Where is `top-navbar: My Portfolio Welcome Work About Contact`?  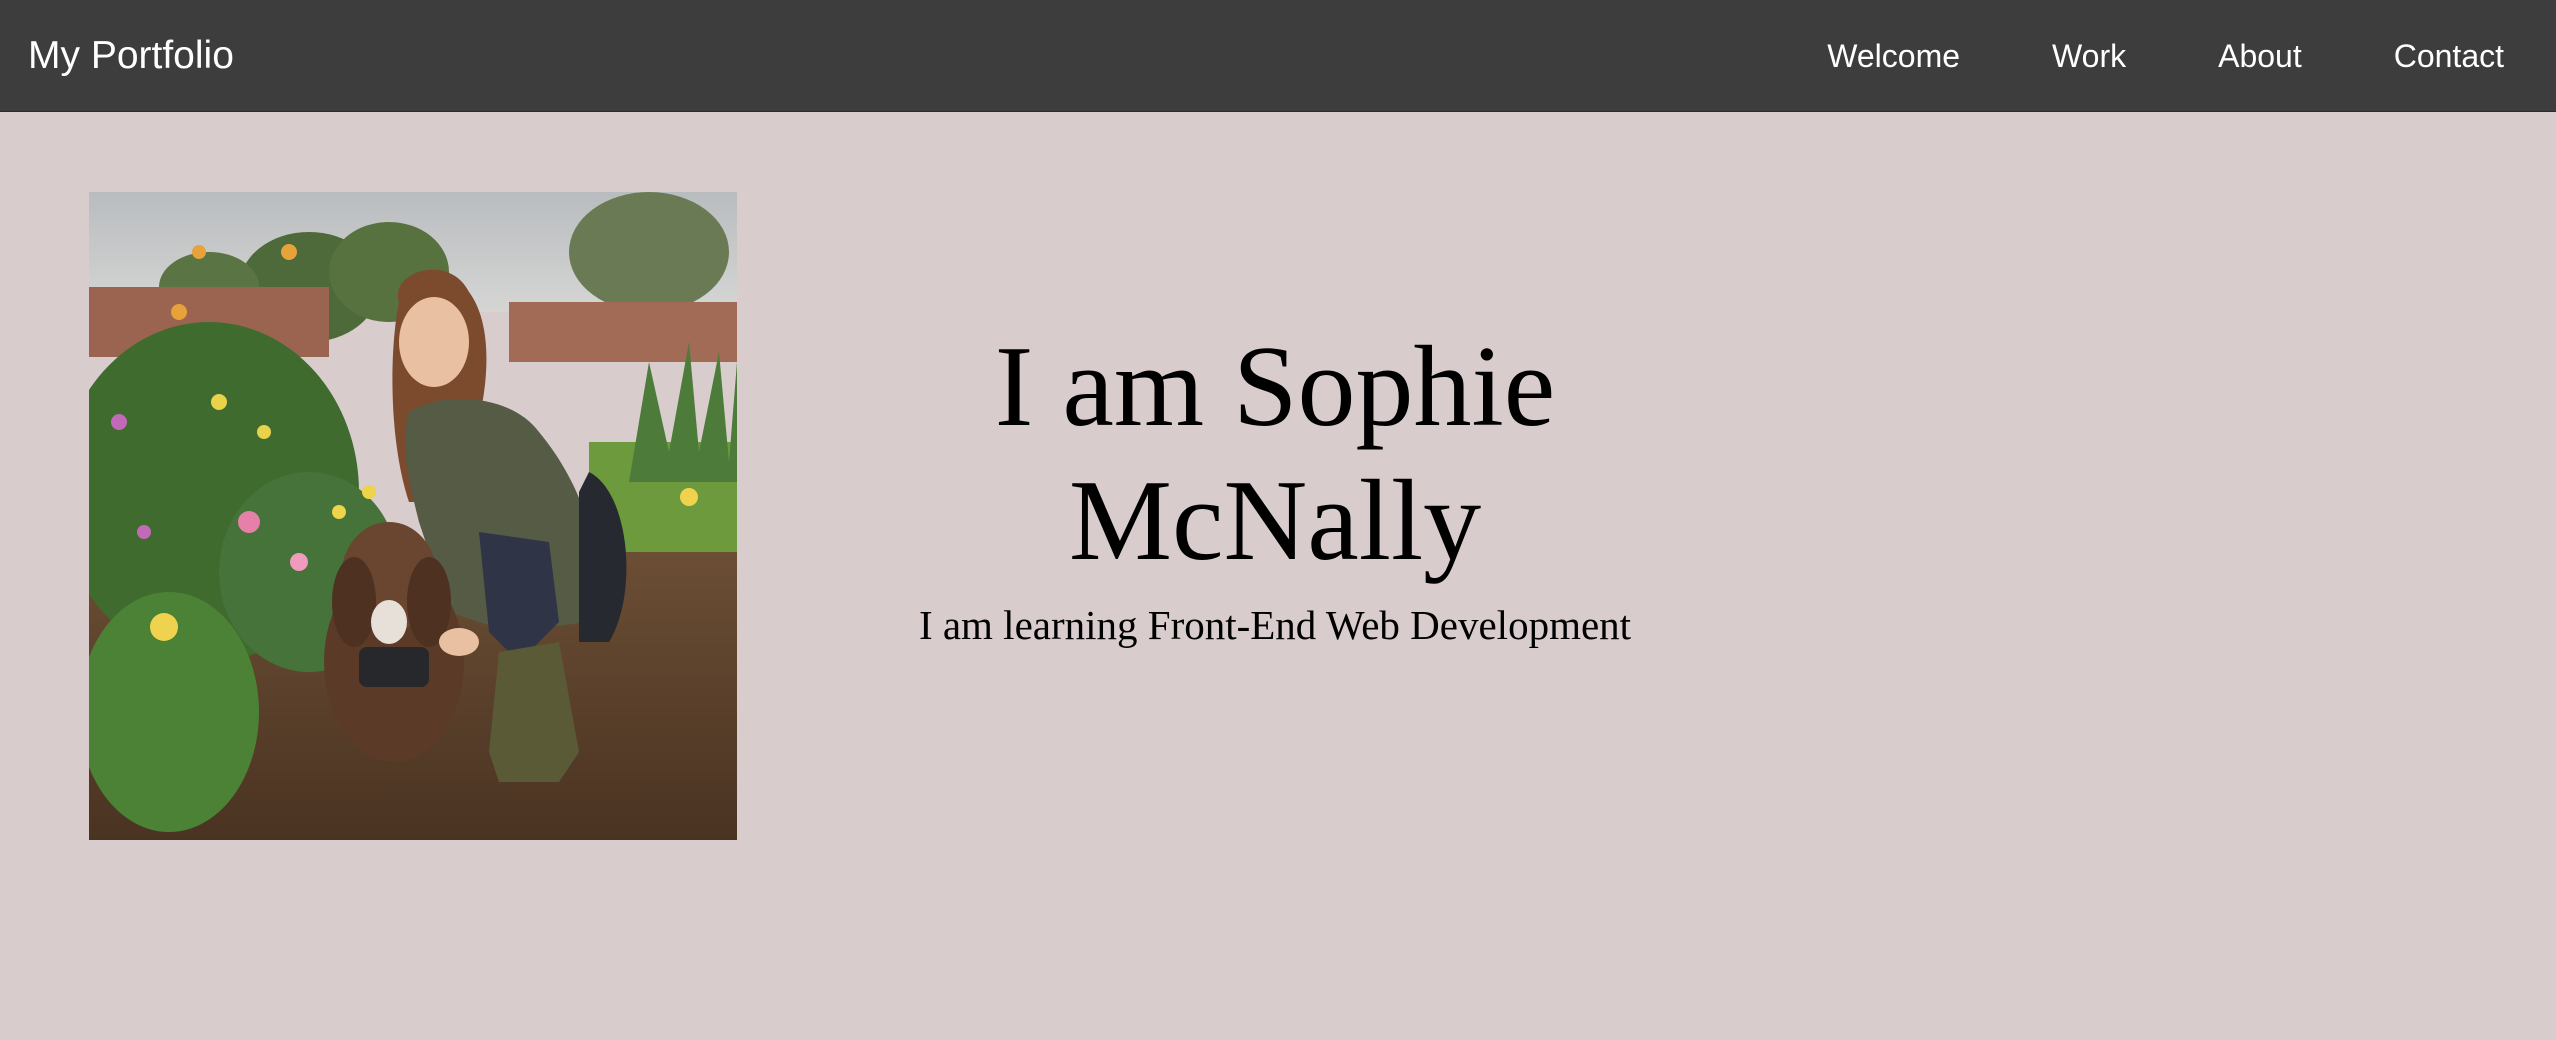 top-navbar: My Portfolio Welcome Work About Contact is located at coordinates (1278, 56).